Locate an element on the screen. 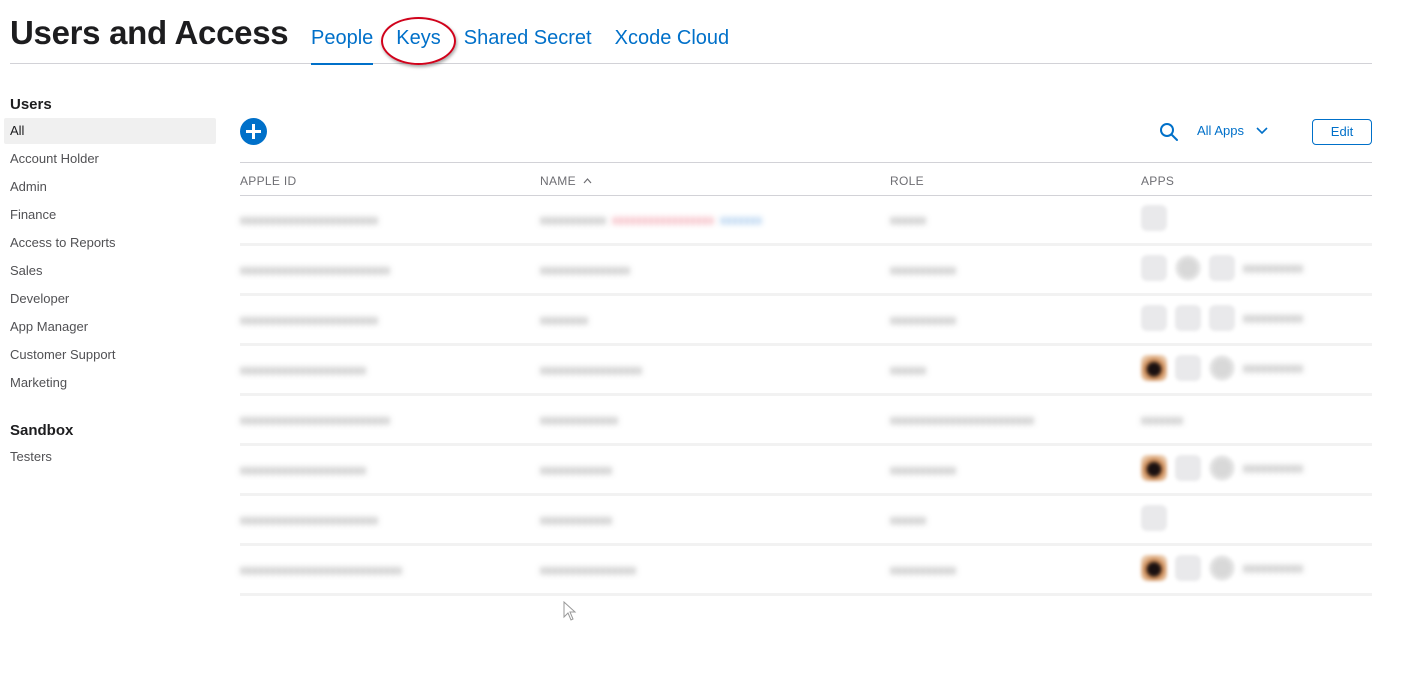 The width and height of the screenshot is (1408, 678). add-user-button is located at coordinates (253, 131).